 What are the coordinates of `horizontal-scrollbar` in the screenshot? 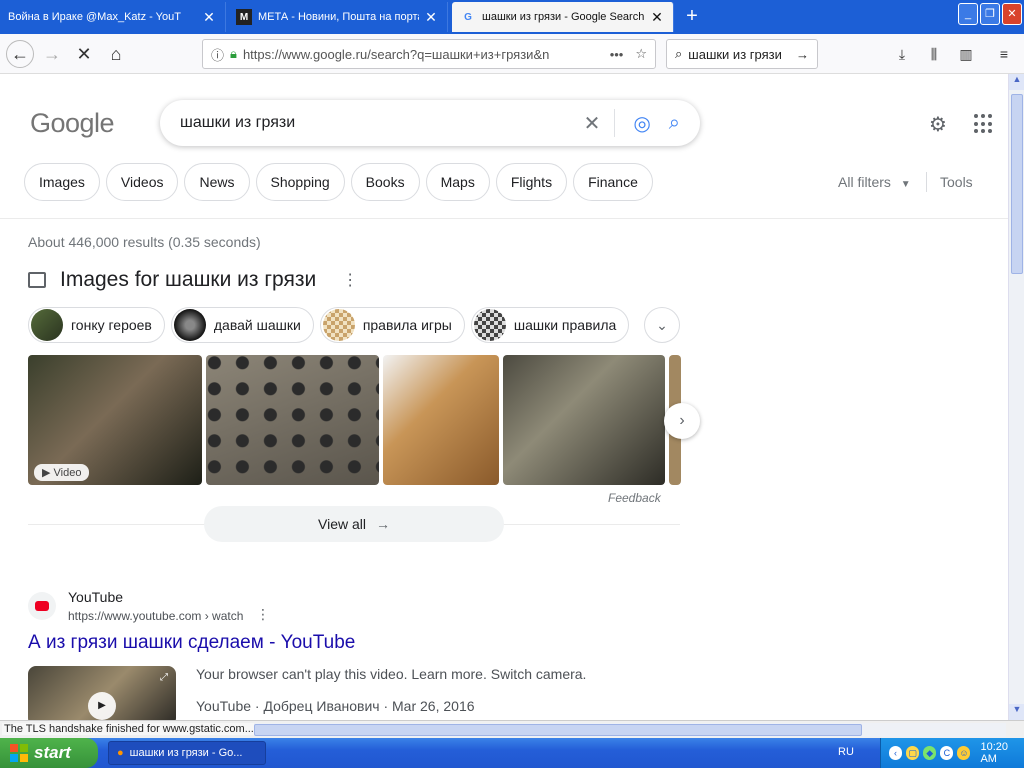 It's located at (630, 730).